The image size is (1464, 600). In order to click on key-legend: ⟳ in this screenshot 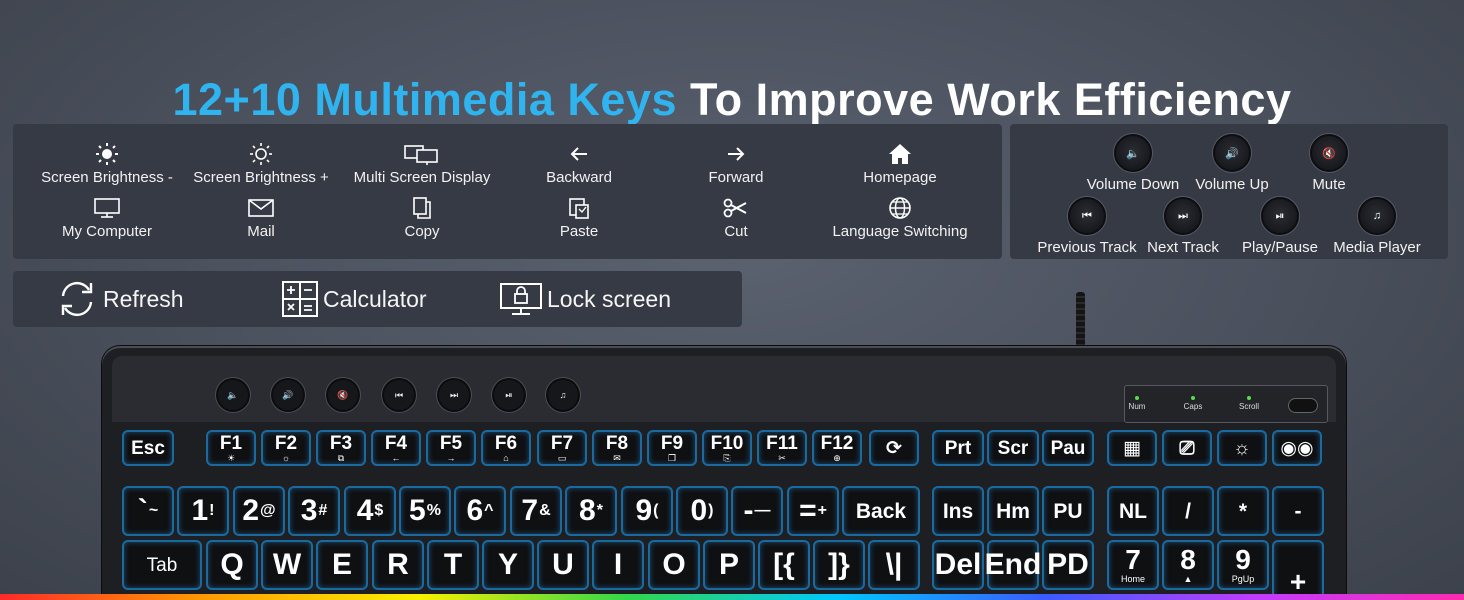, I will do `click(894, 448)`.